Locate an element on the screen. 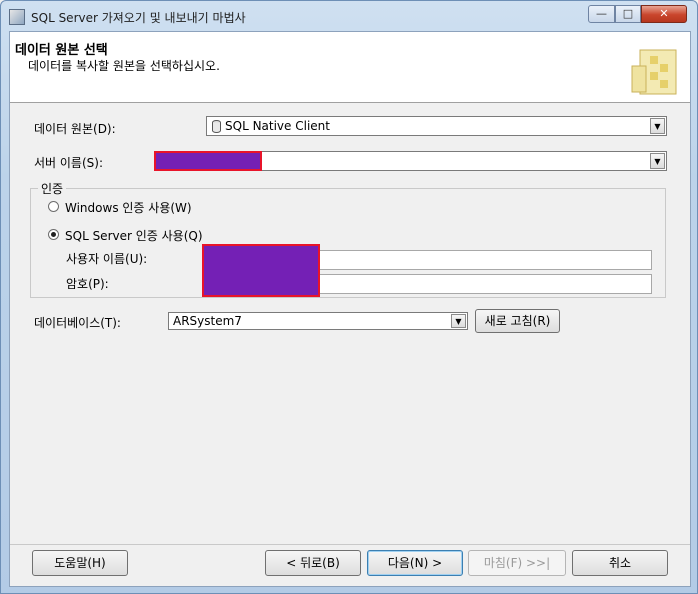  datasource-label: 데이터 원본(D): is located at coordinates (75, 129).